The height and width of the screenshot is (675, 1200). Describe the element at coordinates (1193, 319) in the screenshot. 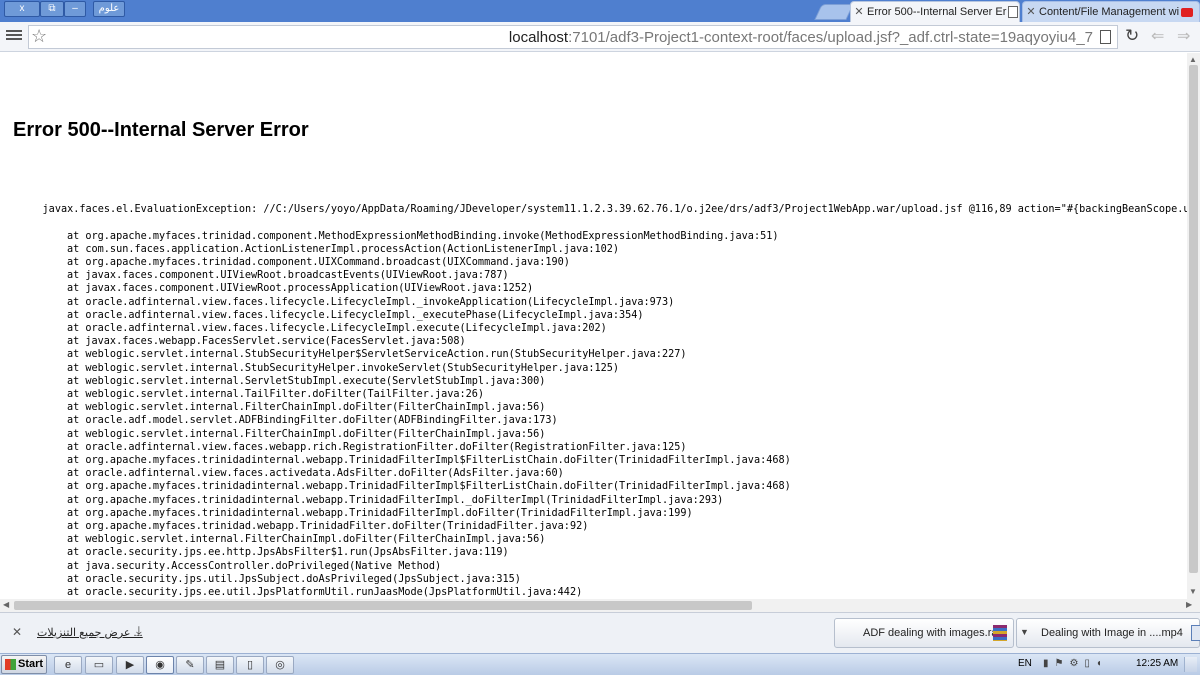

I see `vertical-scroll-thumb` at that location.